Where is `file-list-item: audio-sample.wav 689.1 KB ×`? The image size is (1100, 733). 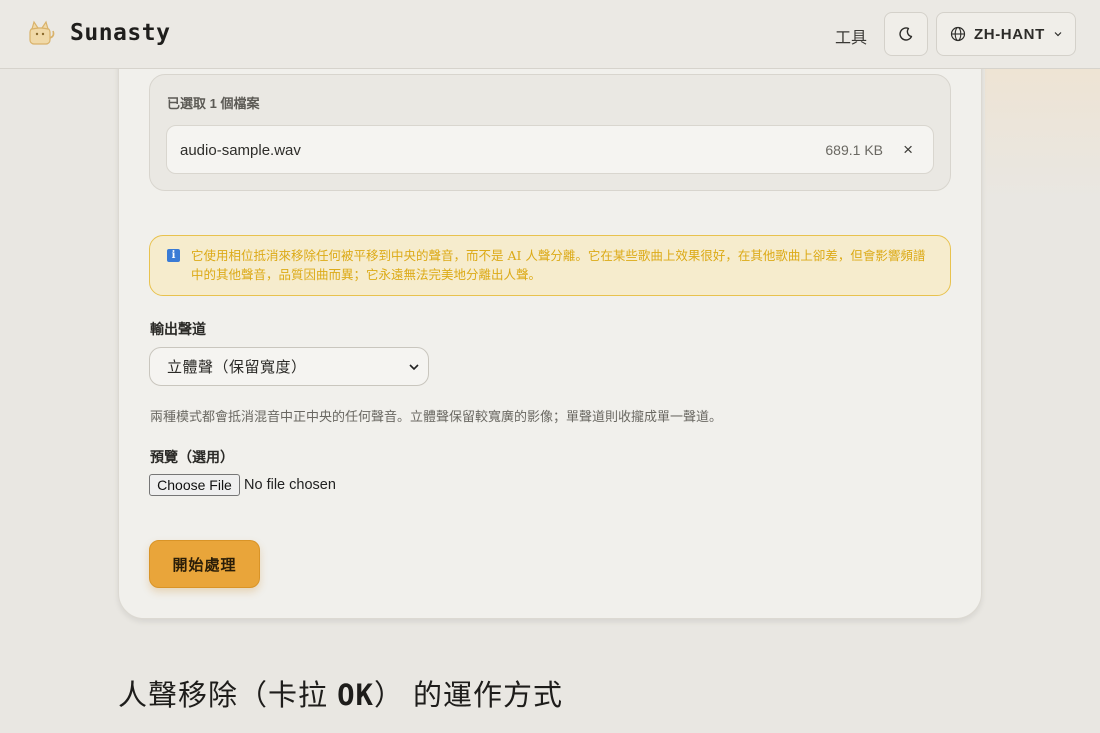
file-list-item: audio-sample.wav 689.1 KB × is located at coordinates (550, 149).